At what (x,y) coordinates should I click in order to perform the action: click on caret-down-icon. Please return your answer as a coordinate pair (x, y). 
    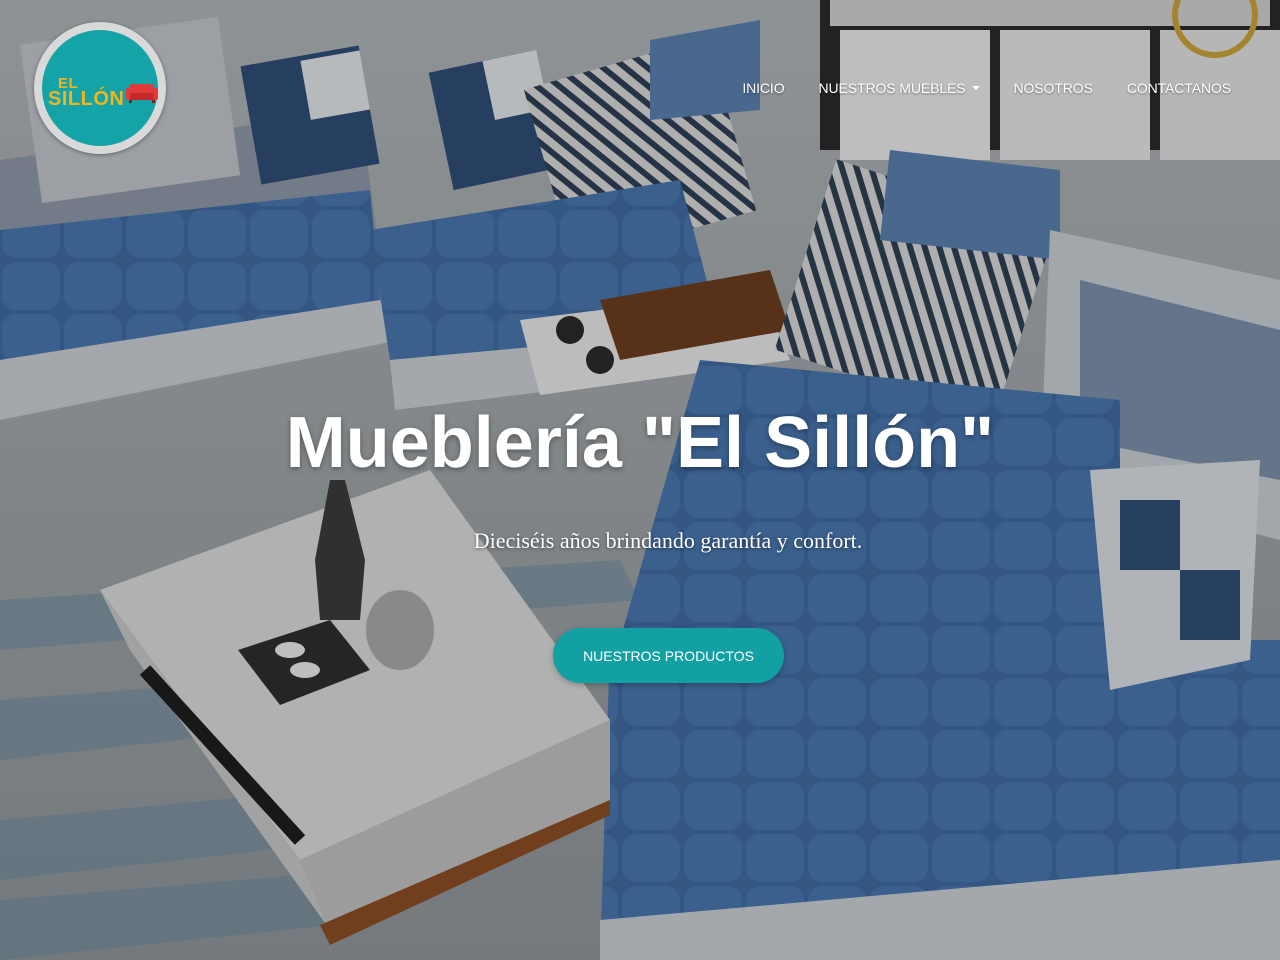
    Looking at the image, I should click on (975, 88).